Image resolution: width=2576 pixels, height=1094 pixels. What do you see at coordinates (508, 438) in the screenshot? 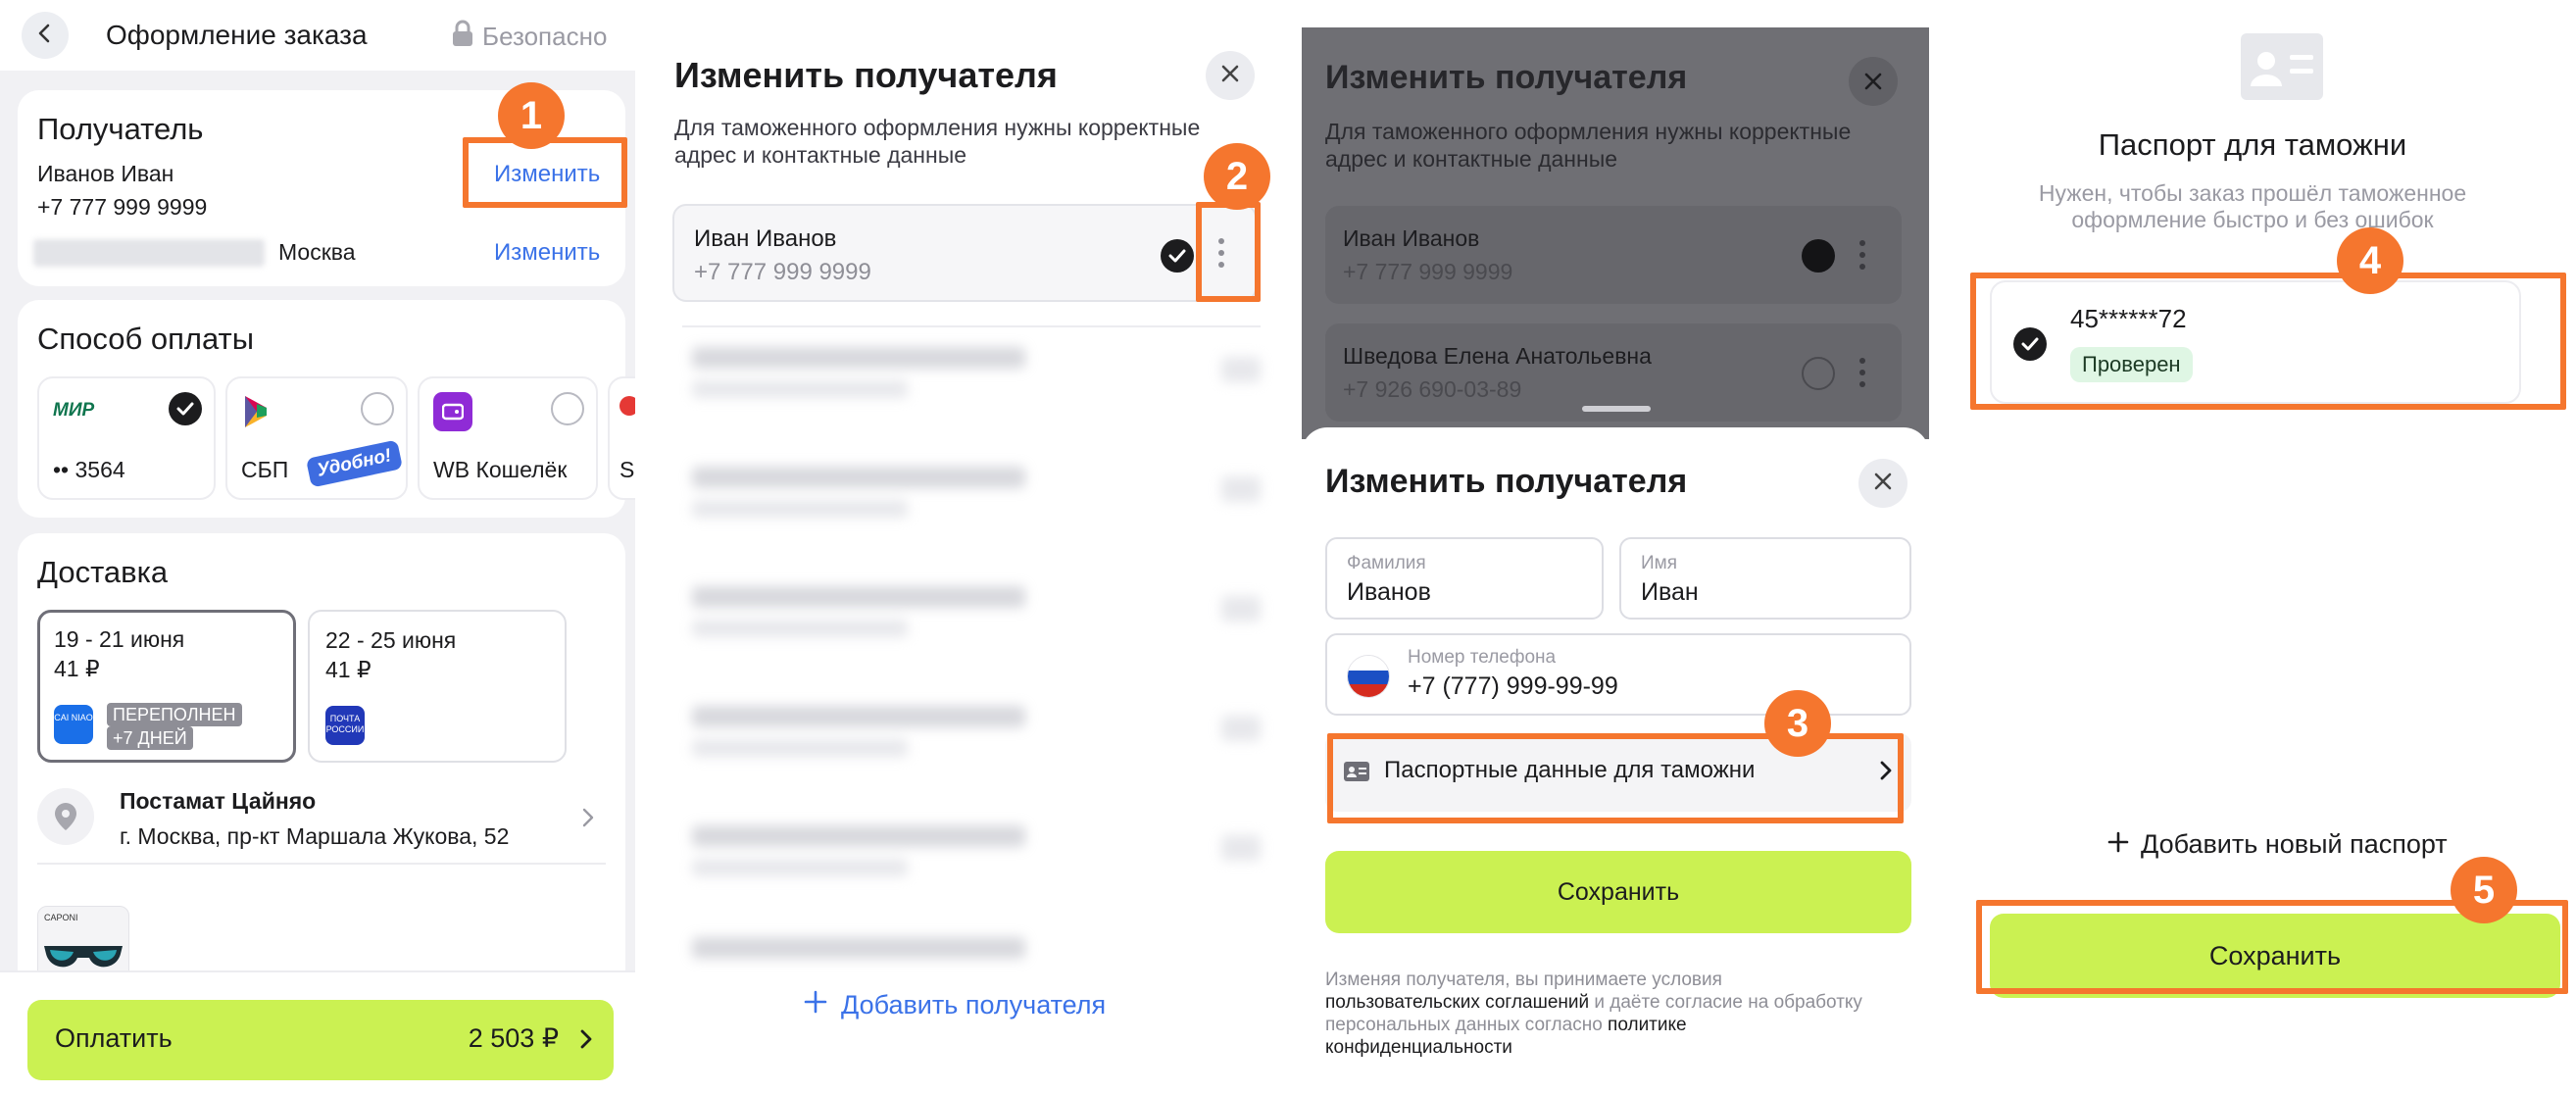
I see `payment-option-wb-wallet: WB Кошелёк` at bounding box center [508, 438].